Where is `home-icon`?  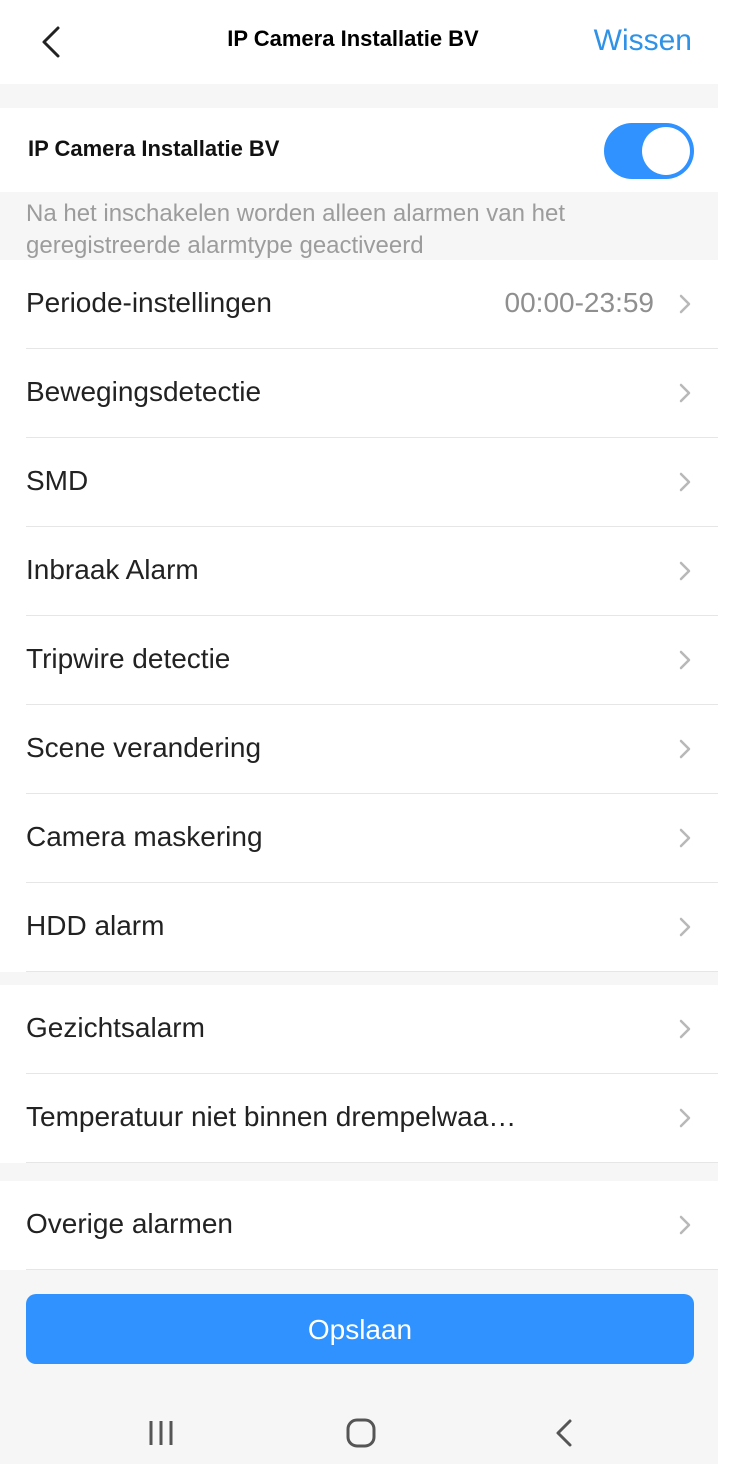
home-icon is located at coordinates (361, 1433).